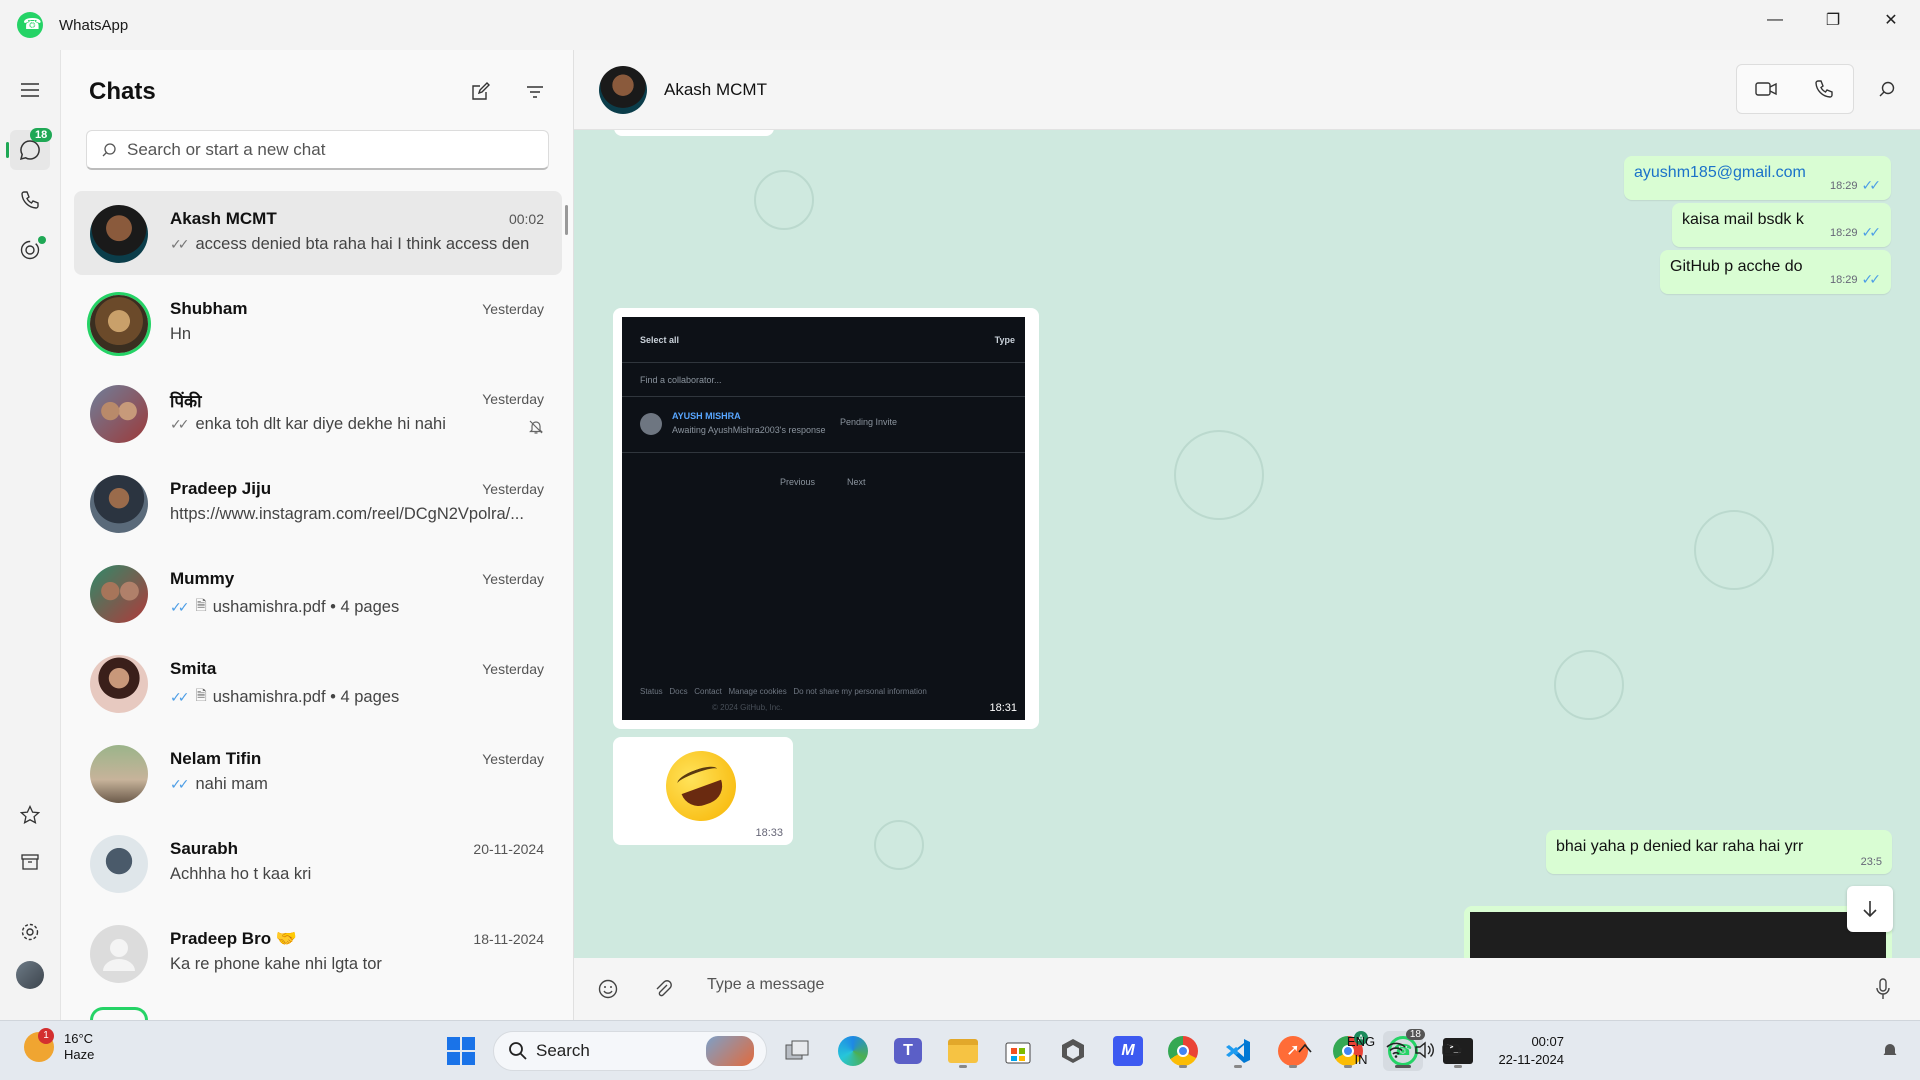 The image size is (1920, 1080). What do you see at coordinates (79, 1038) in the screenshot?
I see `weather-temp: 16°C` at bounding box center [79, 1038].